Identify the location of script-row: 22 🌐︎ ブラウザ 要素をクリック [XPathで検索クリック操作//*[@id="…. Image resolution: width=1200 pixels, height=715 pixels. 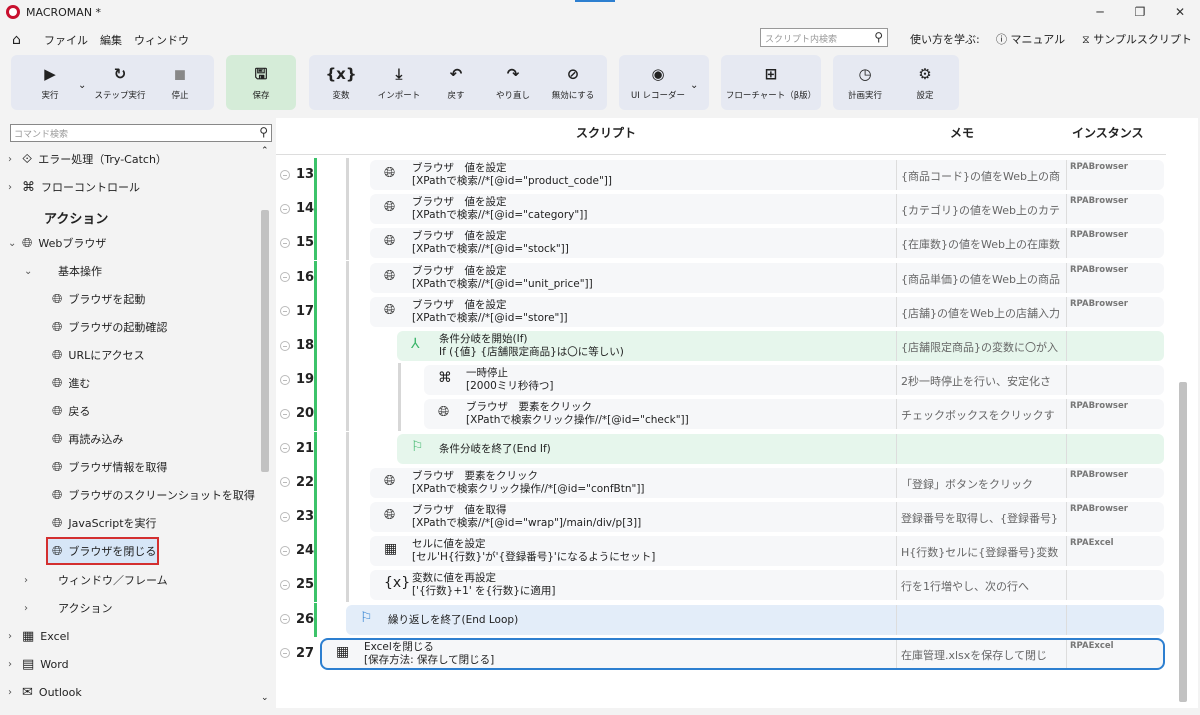
(726, 482).